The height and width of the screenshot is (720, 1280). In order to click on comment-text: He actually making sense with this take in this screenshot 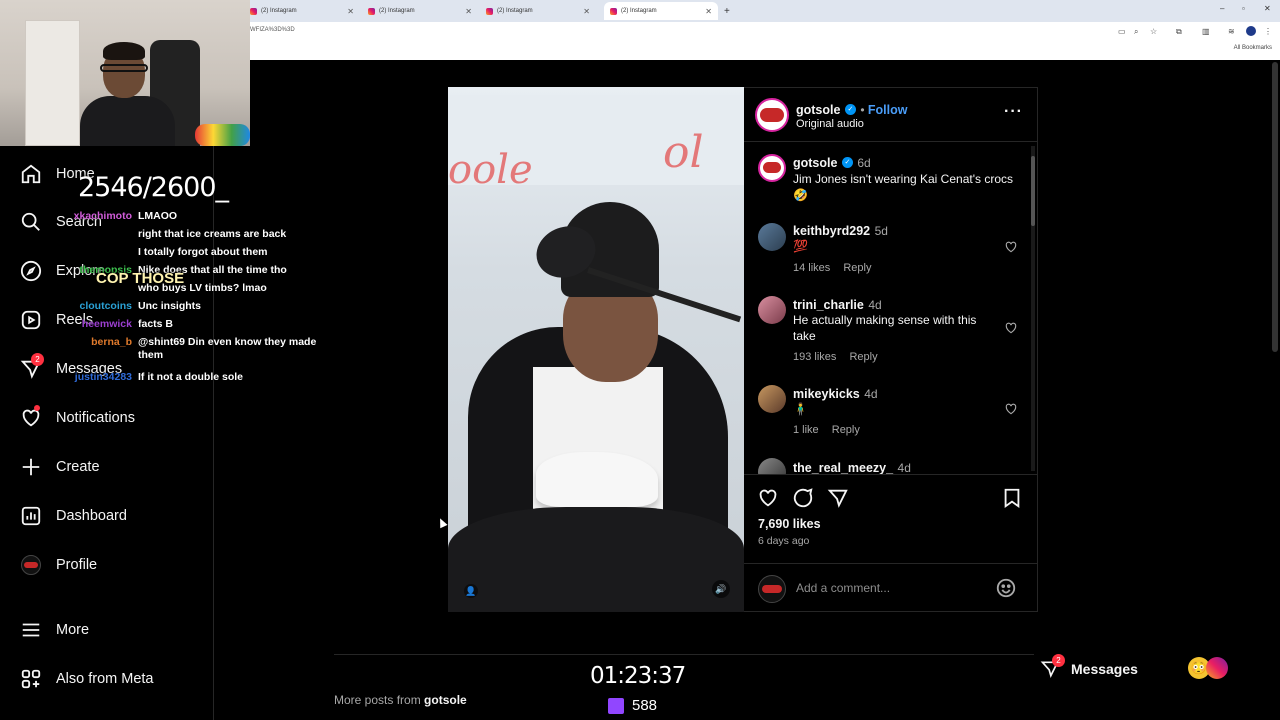, I will do `click(885, 328)`.